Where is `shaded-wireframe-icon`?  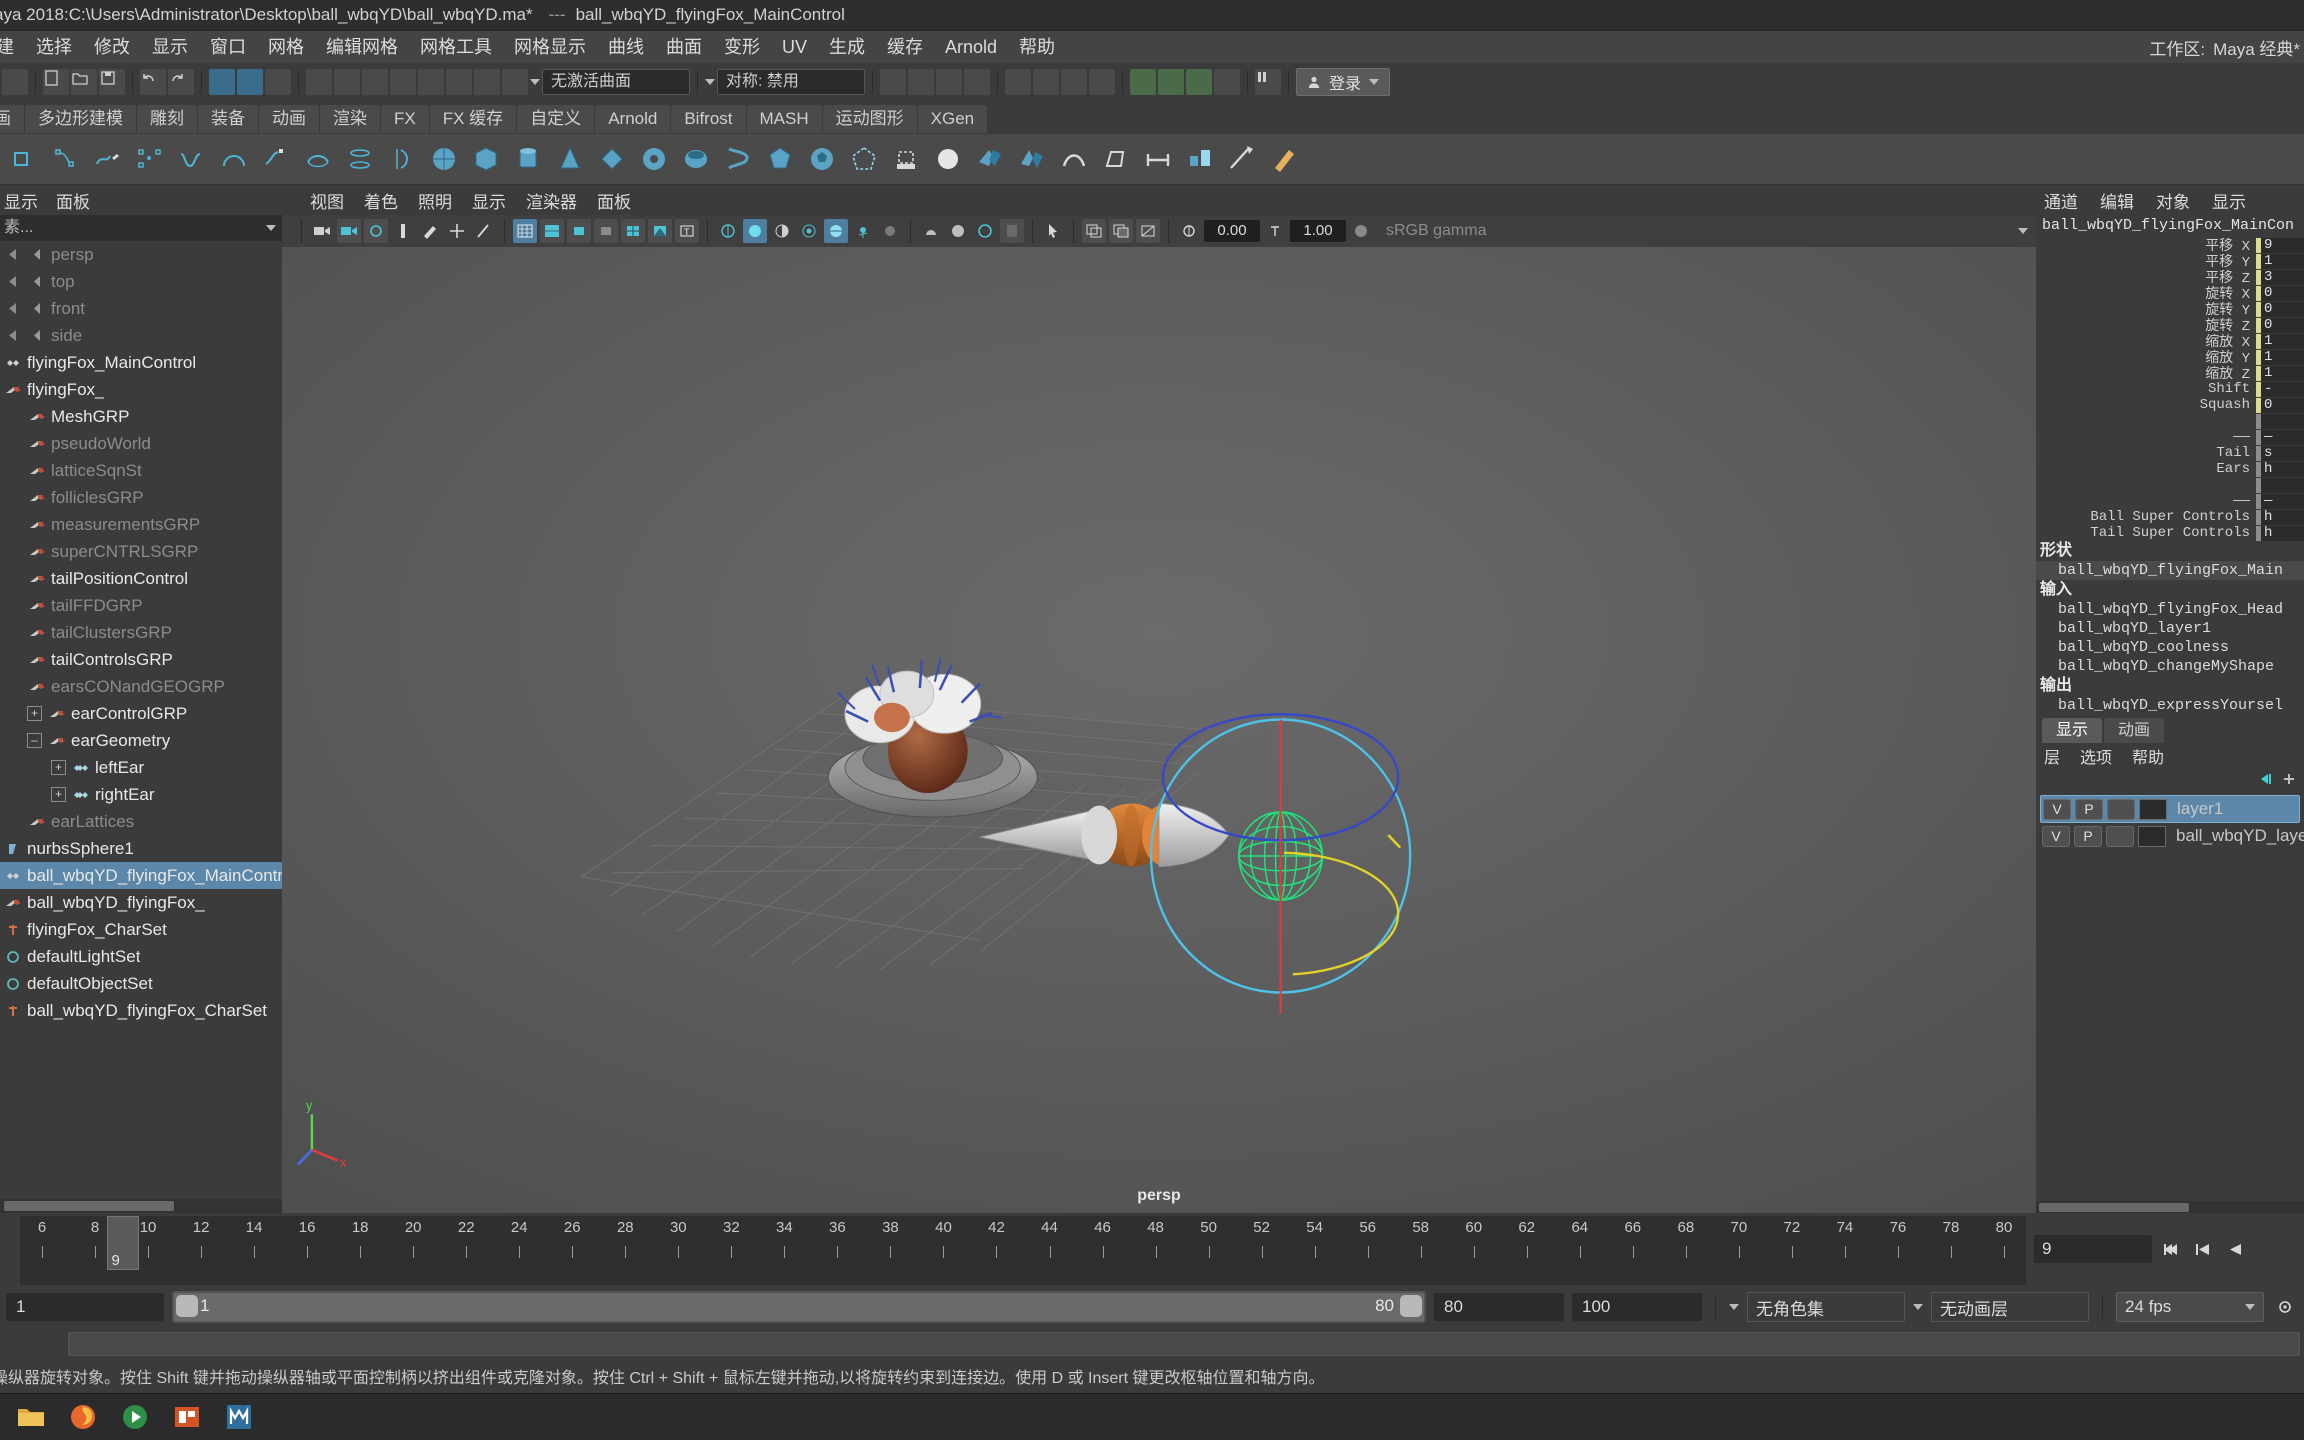 shaded-wireframe-icon is located at coordinates (633, 231).